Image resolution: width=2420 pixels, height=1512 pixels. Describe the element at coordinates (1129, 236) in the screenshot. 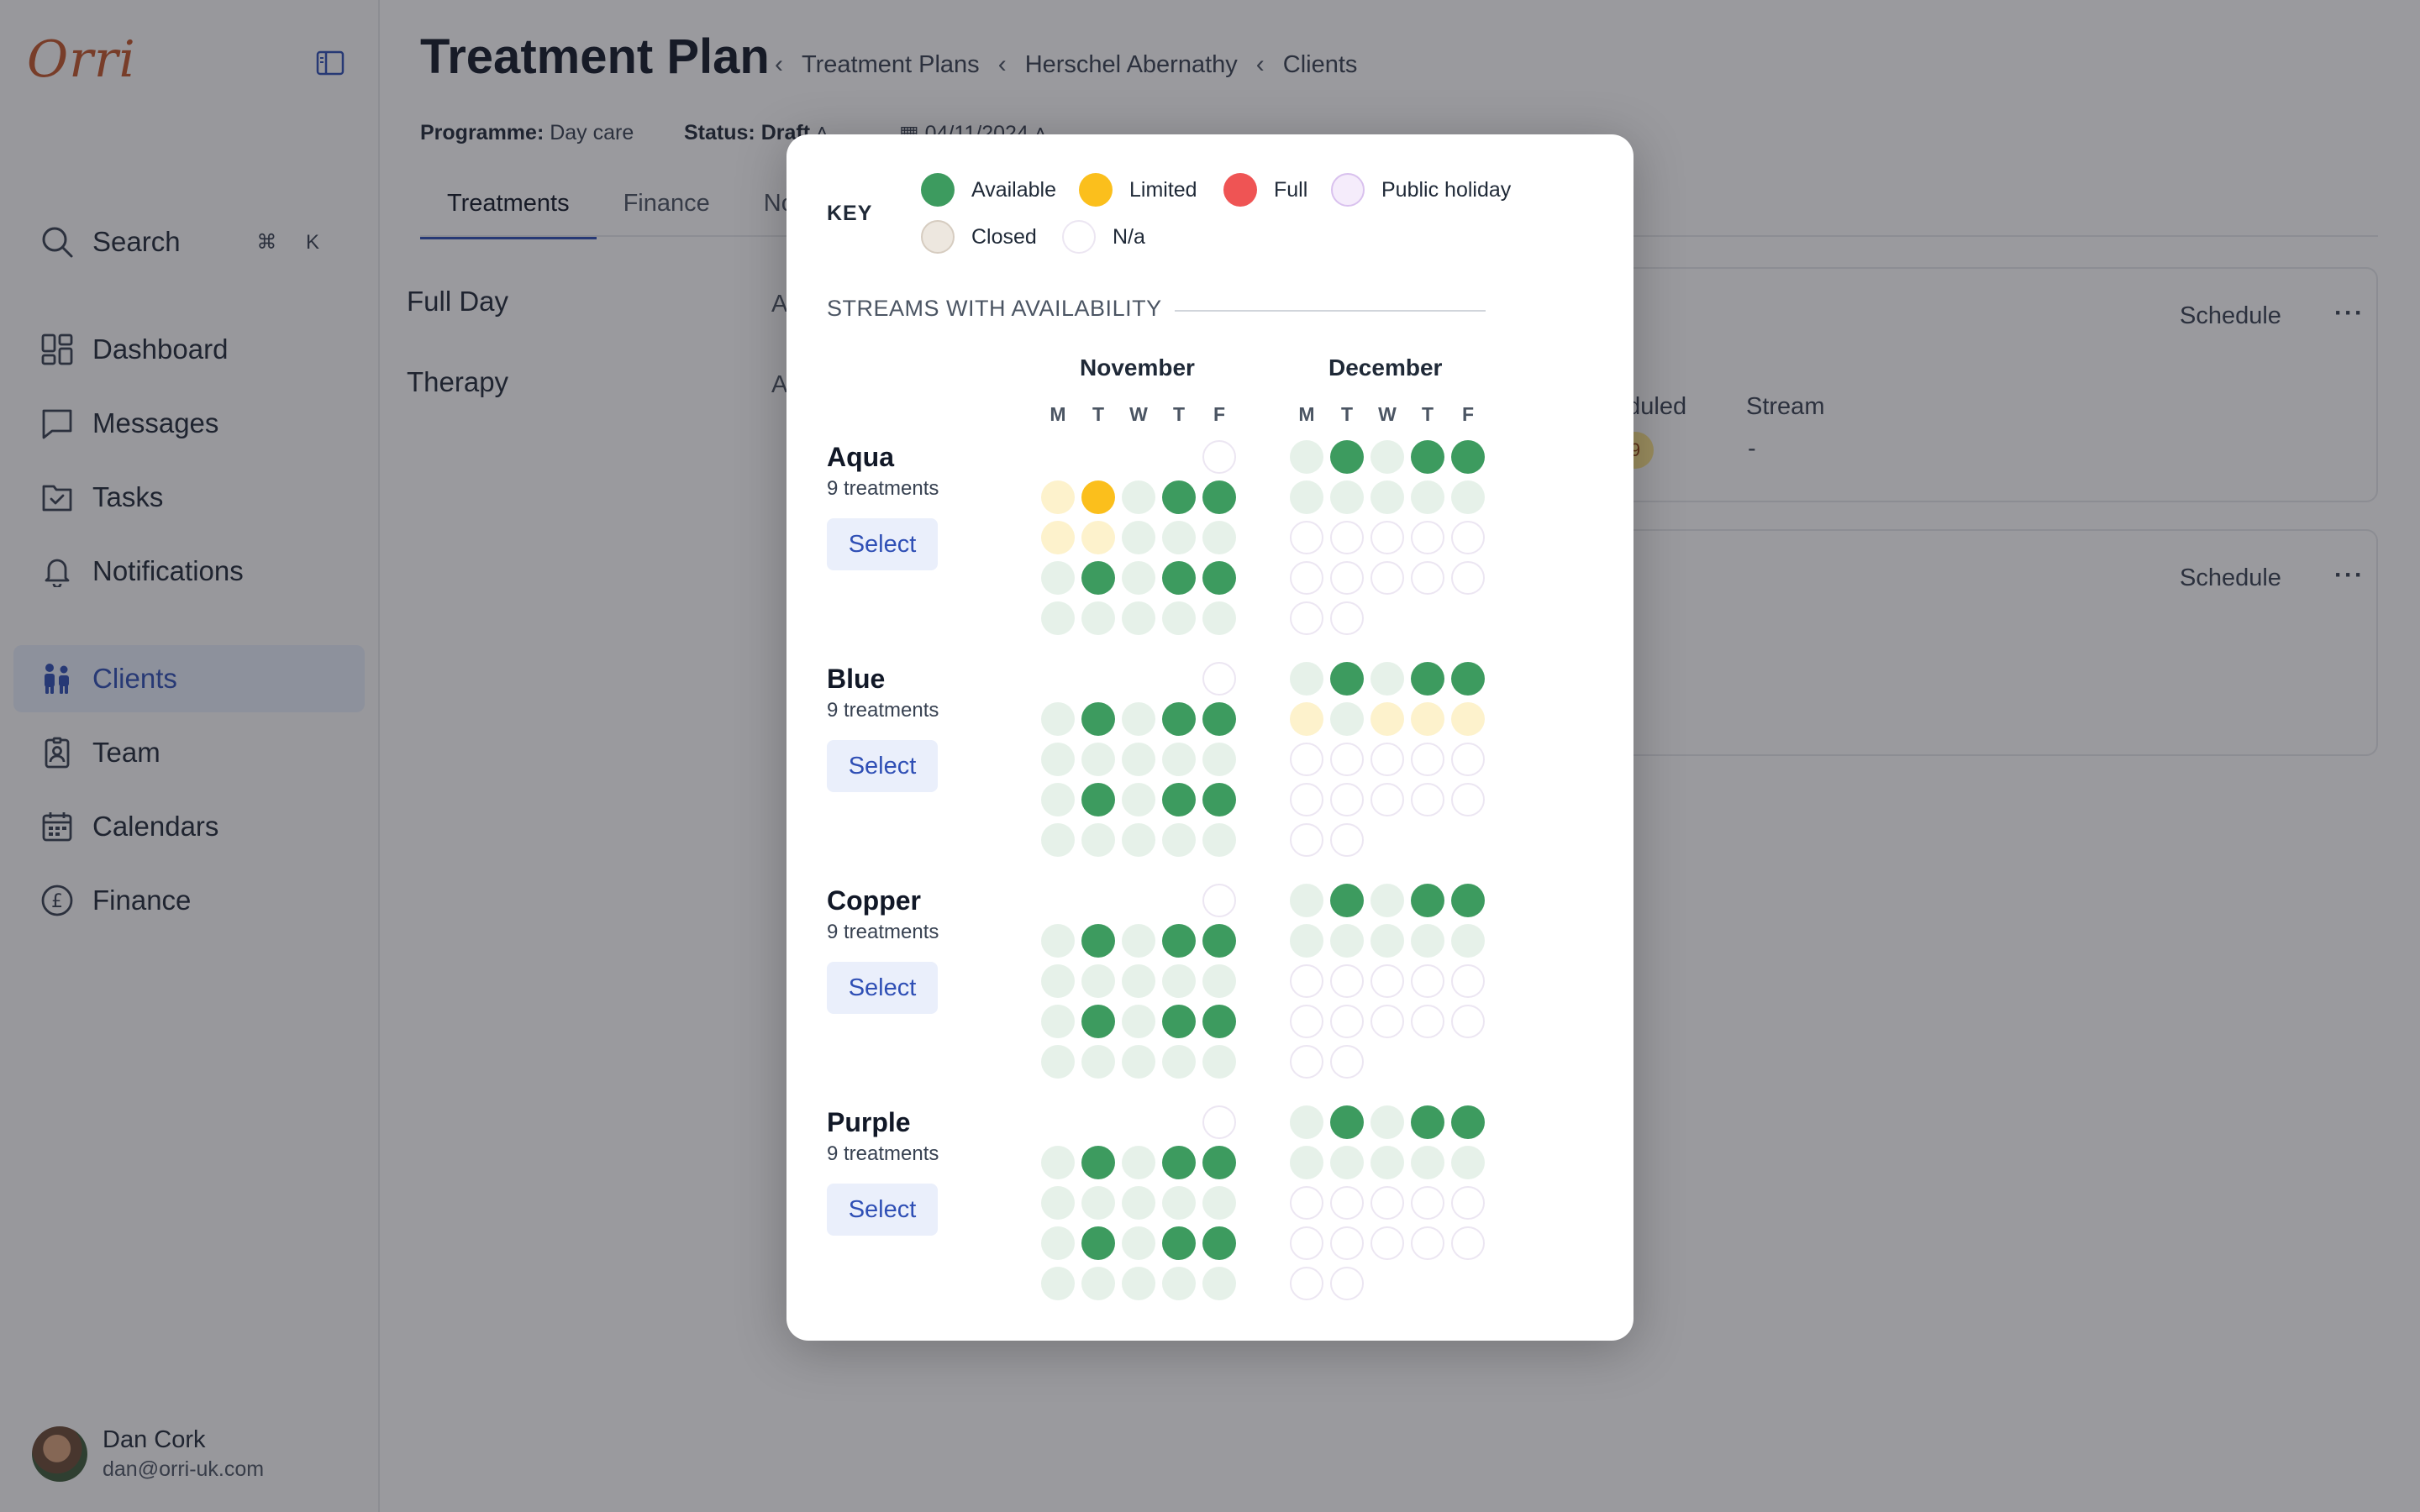

I see `legend-label: N/a` at that location.